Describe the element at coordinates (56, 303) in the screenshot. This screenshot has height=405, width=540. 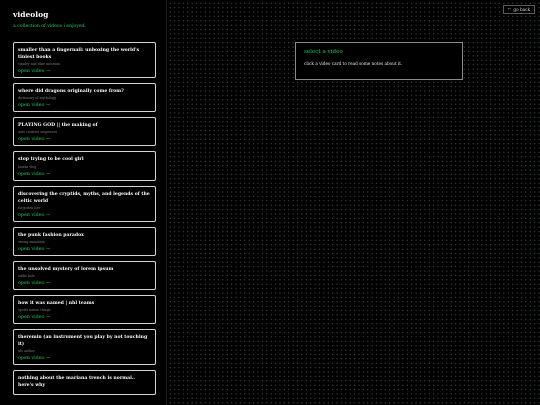
I see `video-title: how it was named | nhl teams` at that location.